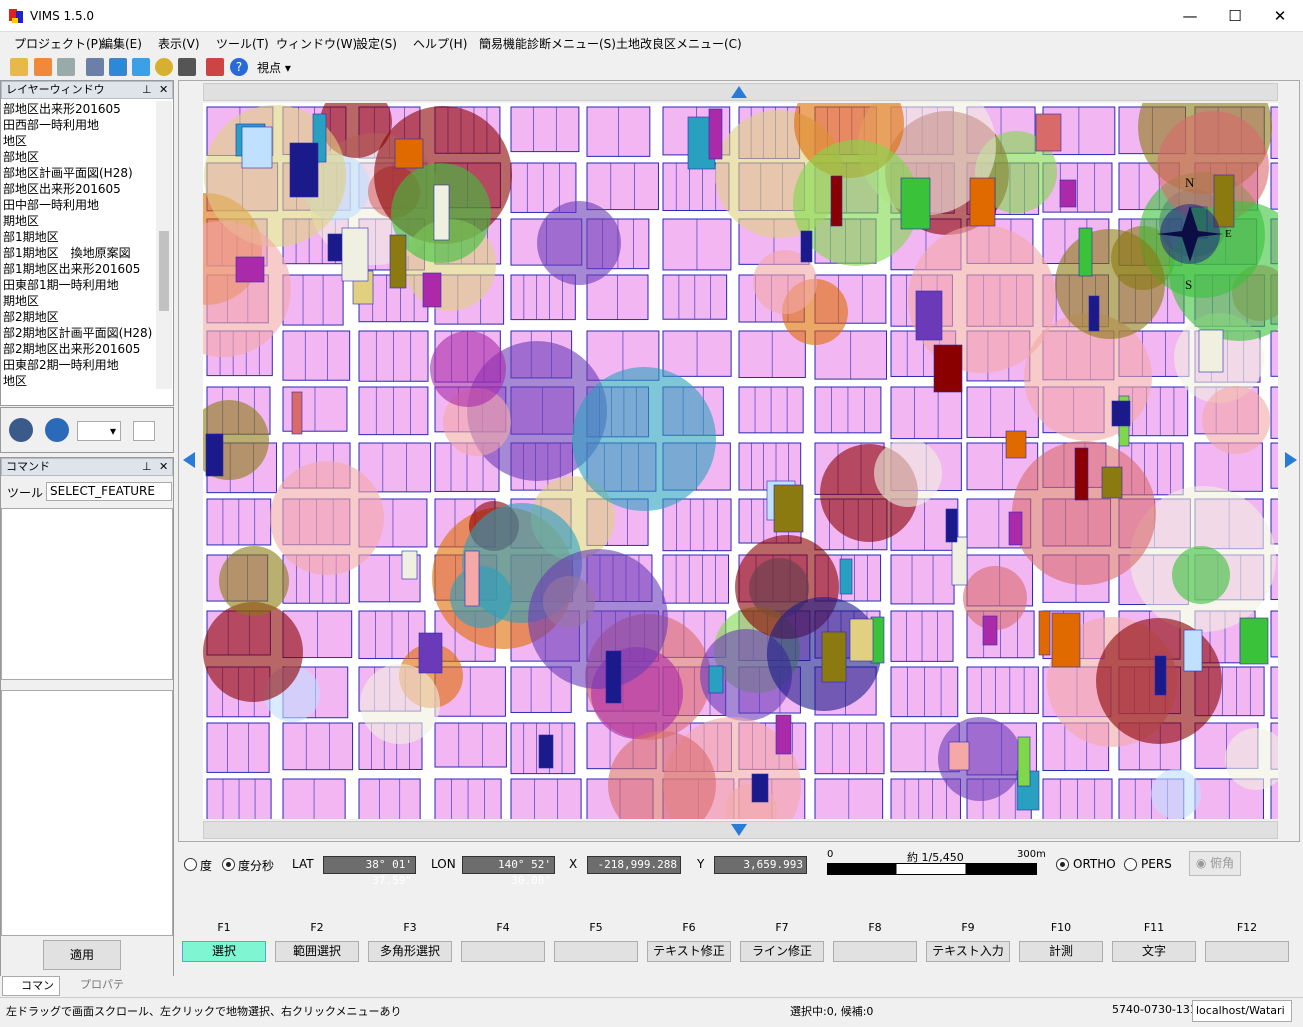 Image resolution: width=1303 pixels, height=1027 pixels. Describe the element at coordinates (376, 43) in the screenshot. I see `menu-settings: 設定(S)` at that location.